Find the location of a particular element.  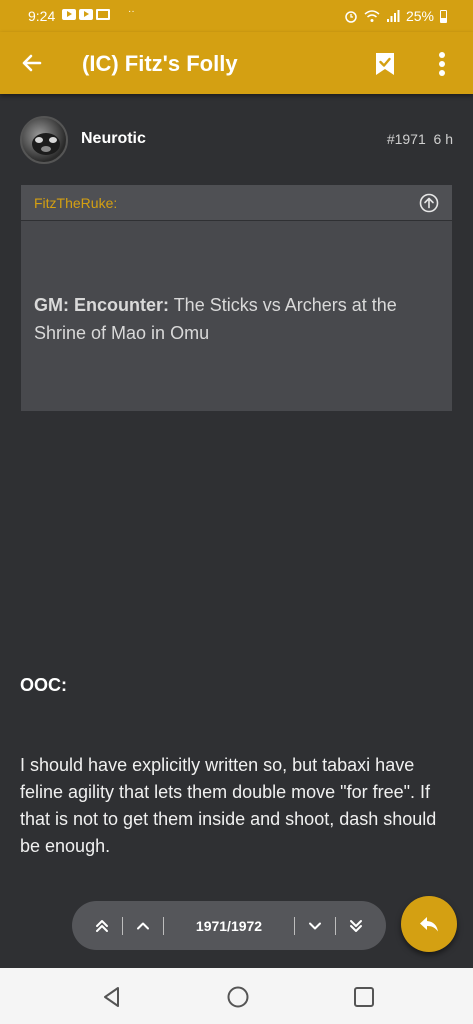

alarm-icon is located at coordinates (351, 17).